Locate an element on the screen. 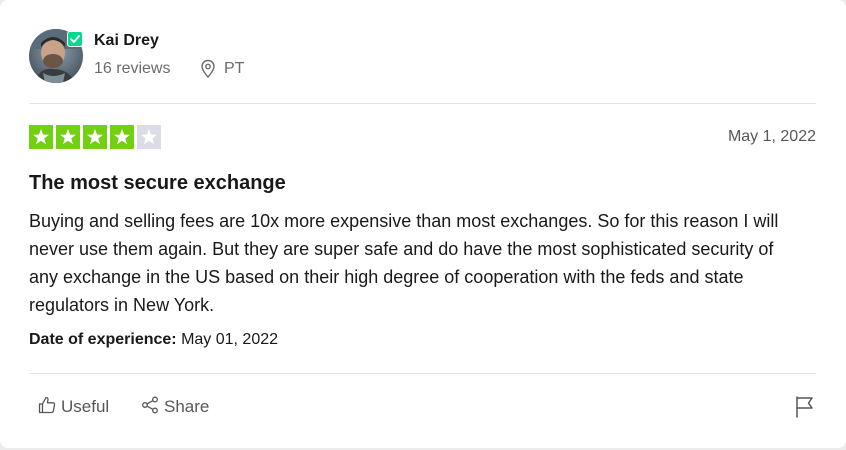 This screenshot has height=450, width=846. useful-button: Useful is located at coordinates (73, 407).